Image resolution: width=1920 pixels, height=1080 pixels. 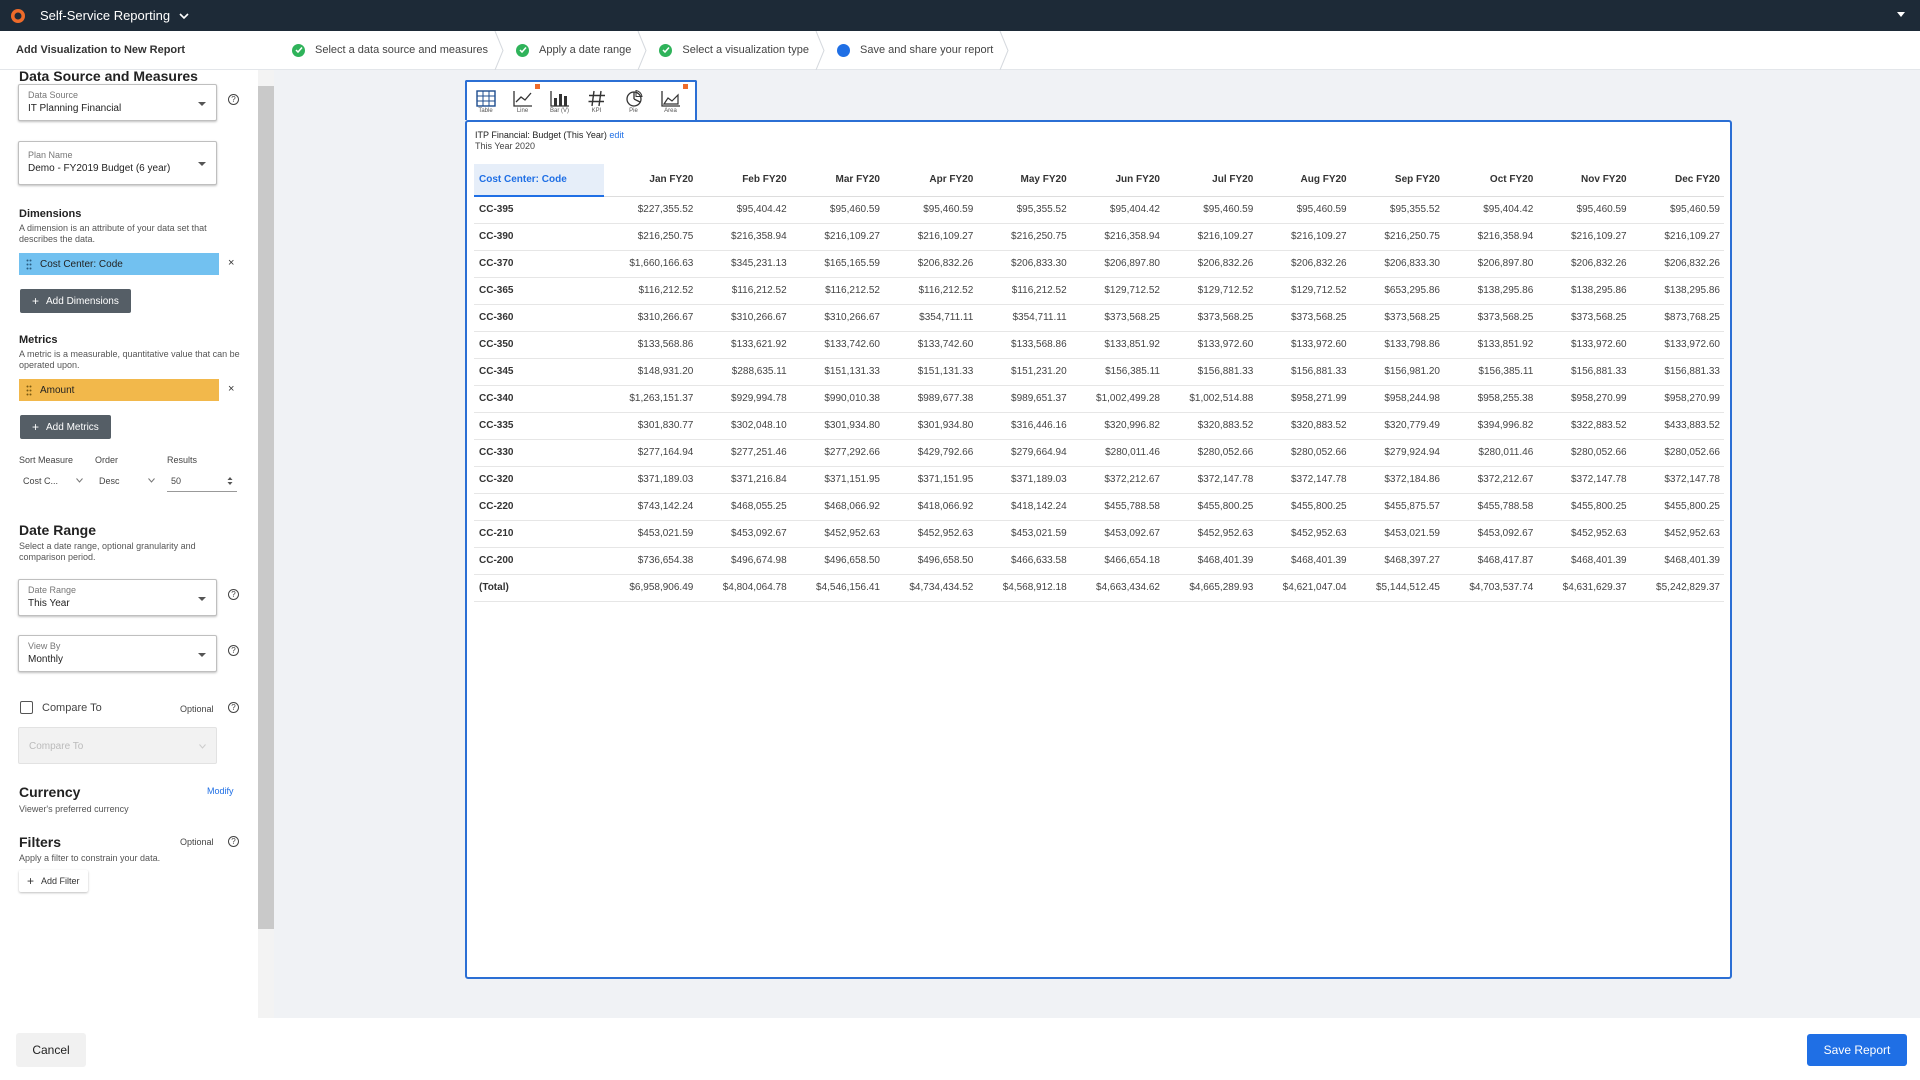 What do you see at coordinates (1857, 1050) in the screenshot?
I see `save-report-button: Save Report` at bounding box center [1857, 1050].